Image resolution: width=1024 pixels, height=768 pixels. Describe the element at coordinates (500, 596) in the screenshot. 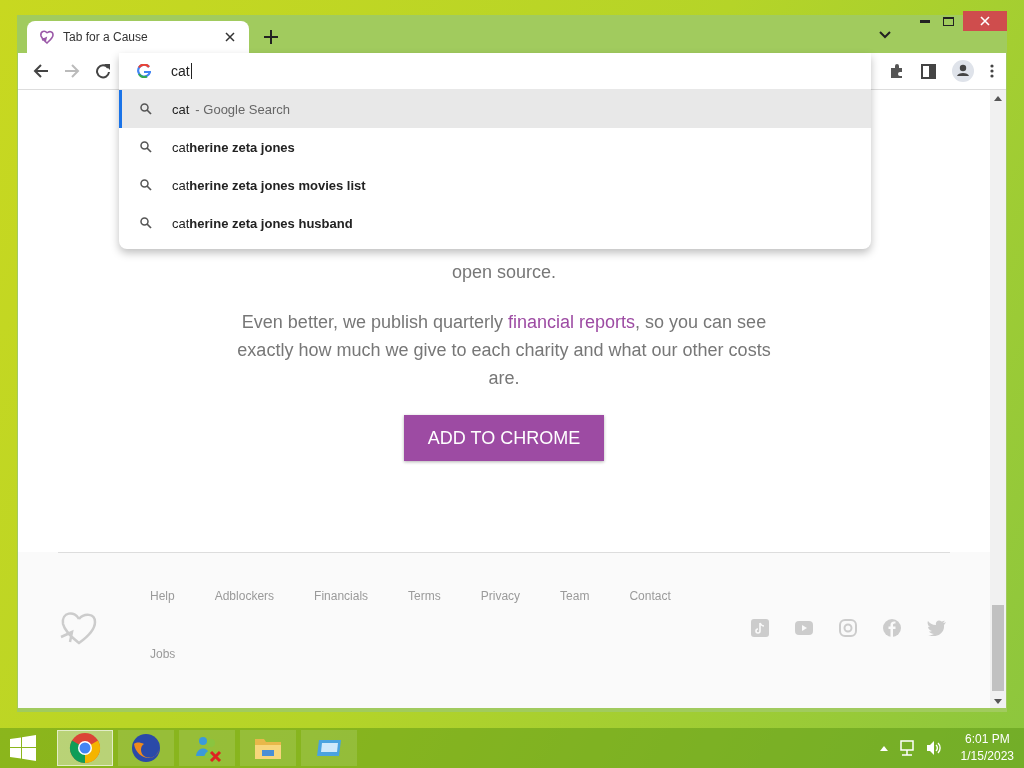

I see `footer-link: Privacy` at that location.